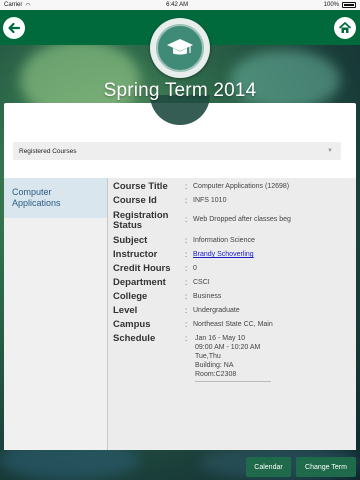 This screenshot has height=480, width=360. I want to click on home-button, so click(345, 28).